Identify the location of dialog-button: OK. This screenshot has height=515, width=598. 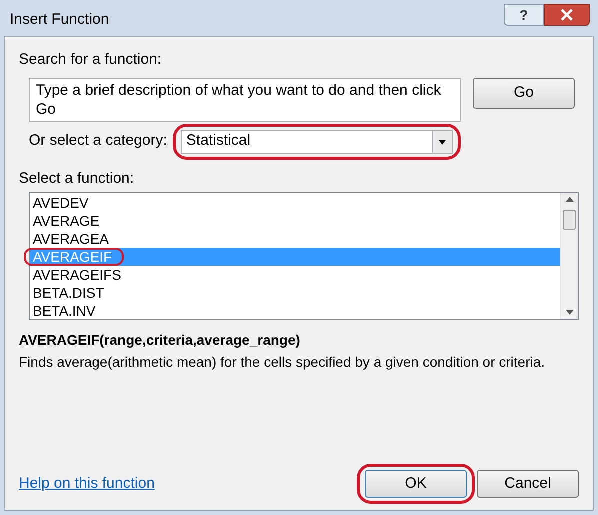
(416, 484).